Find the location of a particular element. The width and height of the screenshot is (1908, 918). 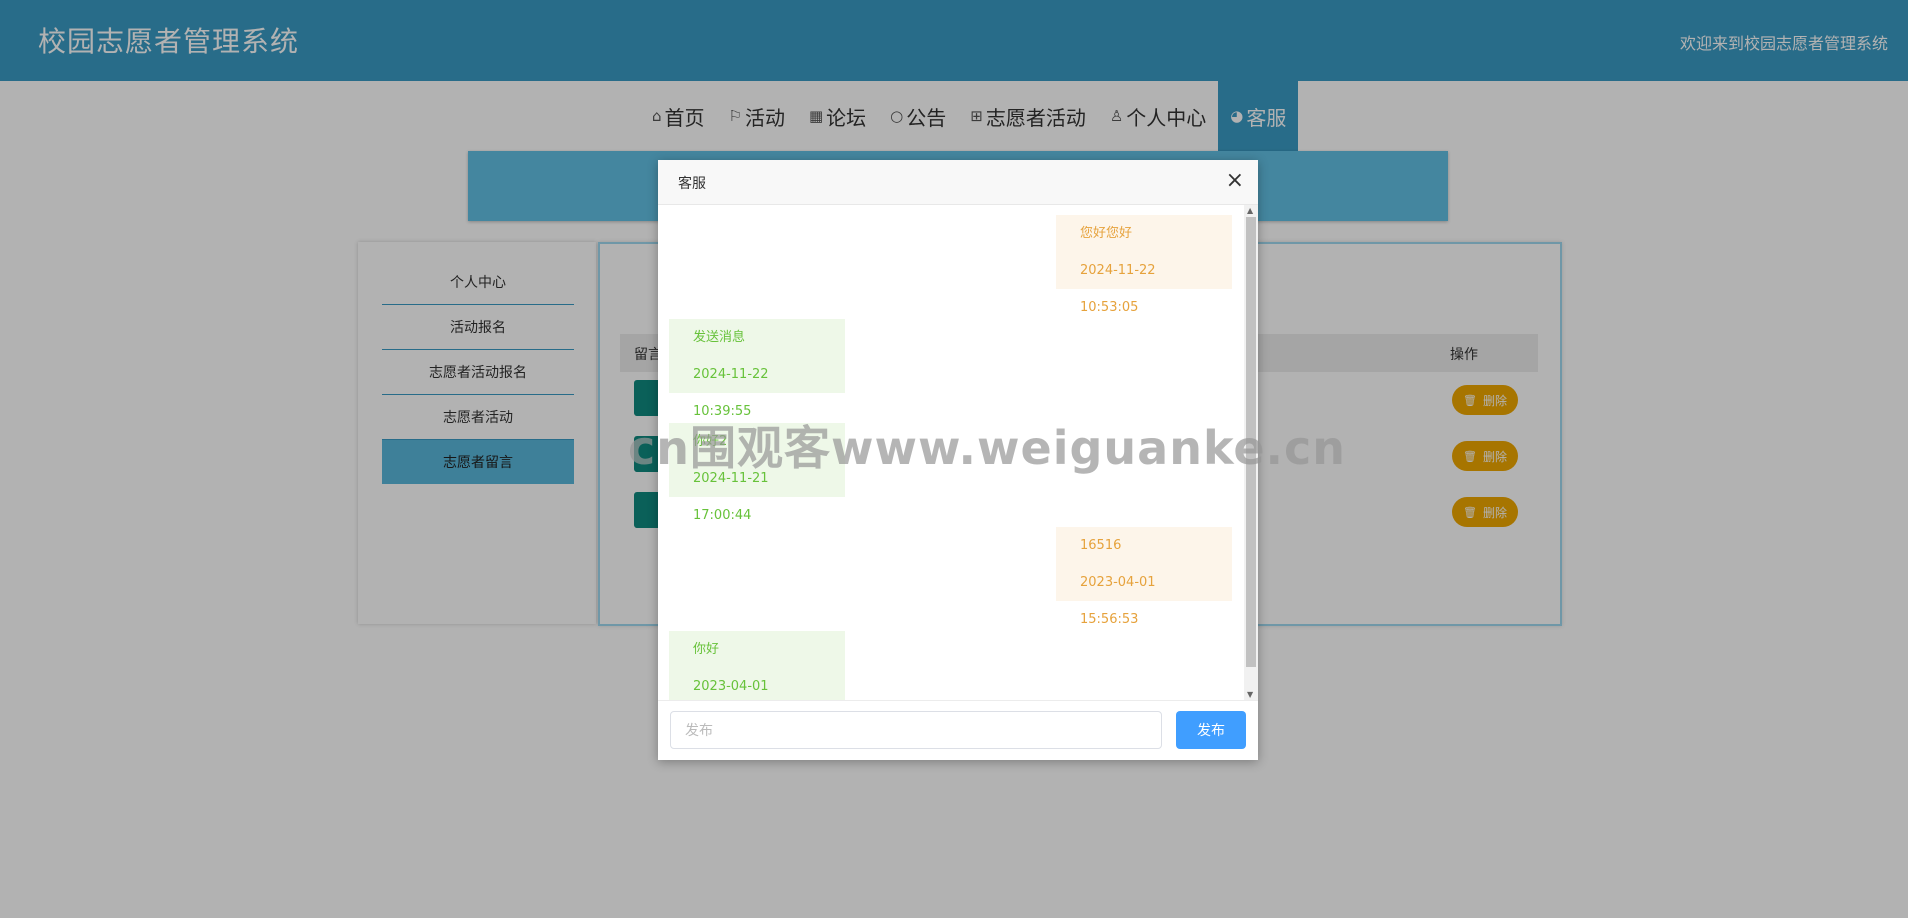

message-time: 2023-04-01 15:52:09 is located at coordinates (731, 686).